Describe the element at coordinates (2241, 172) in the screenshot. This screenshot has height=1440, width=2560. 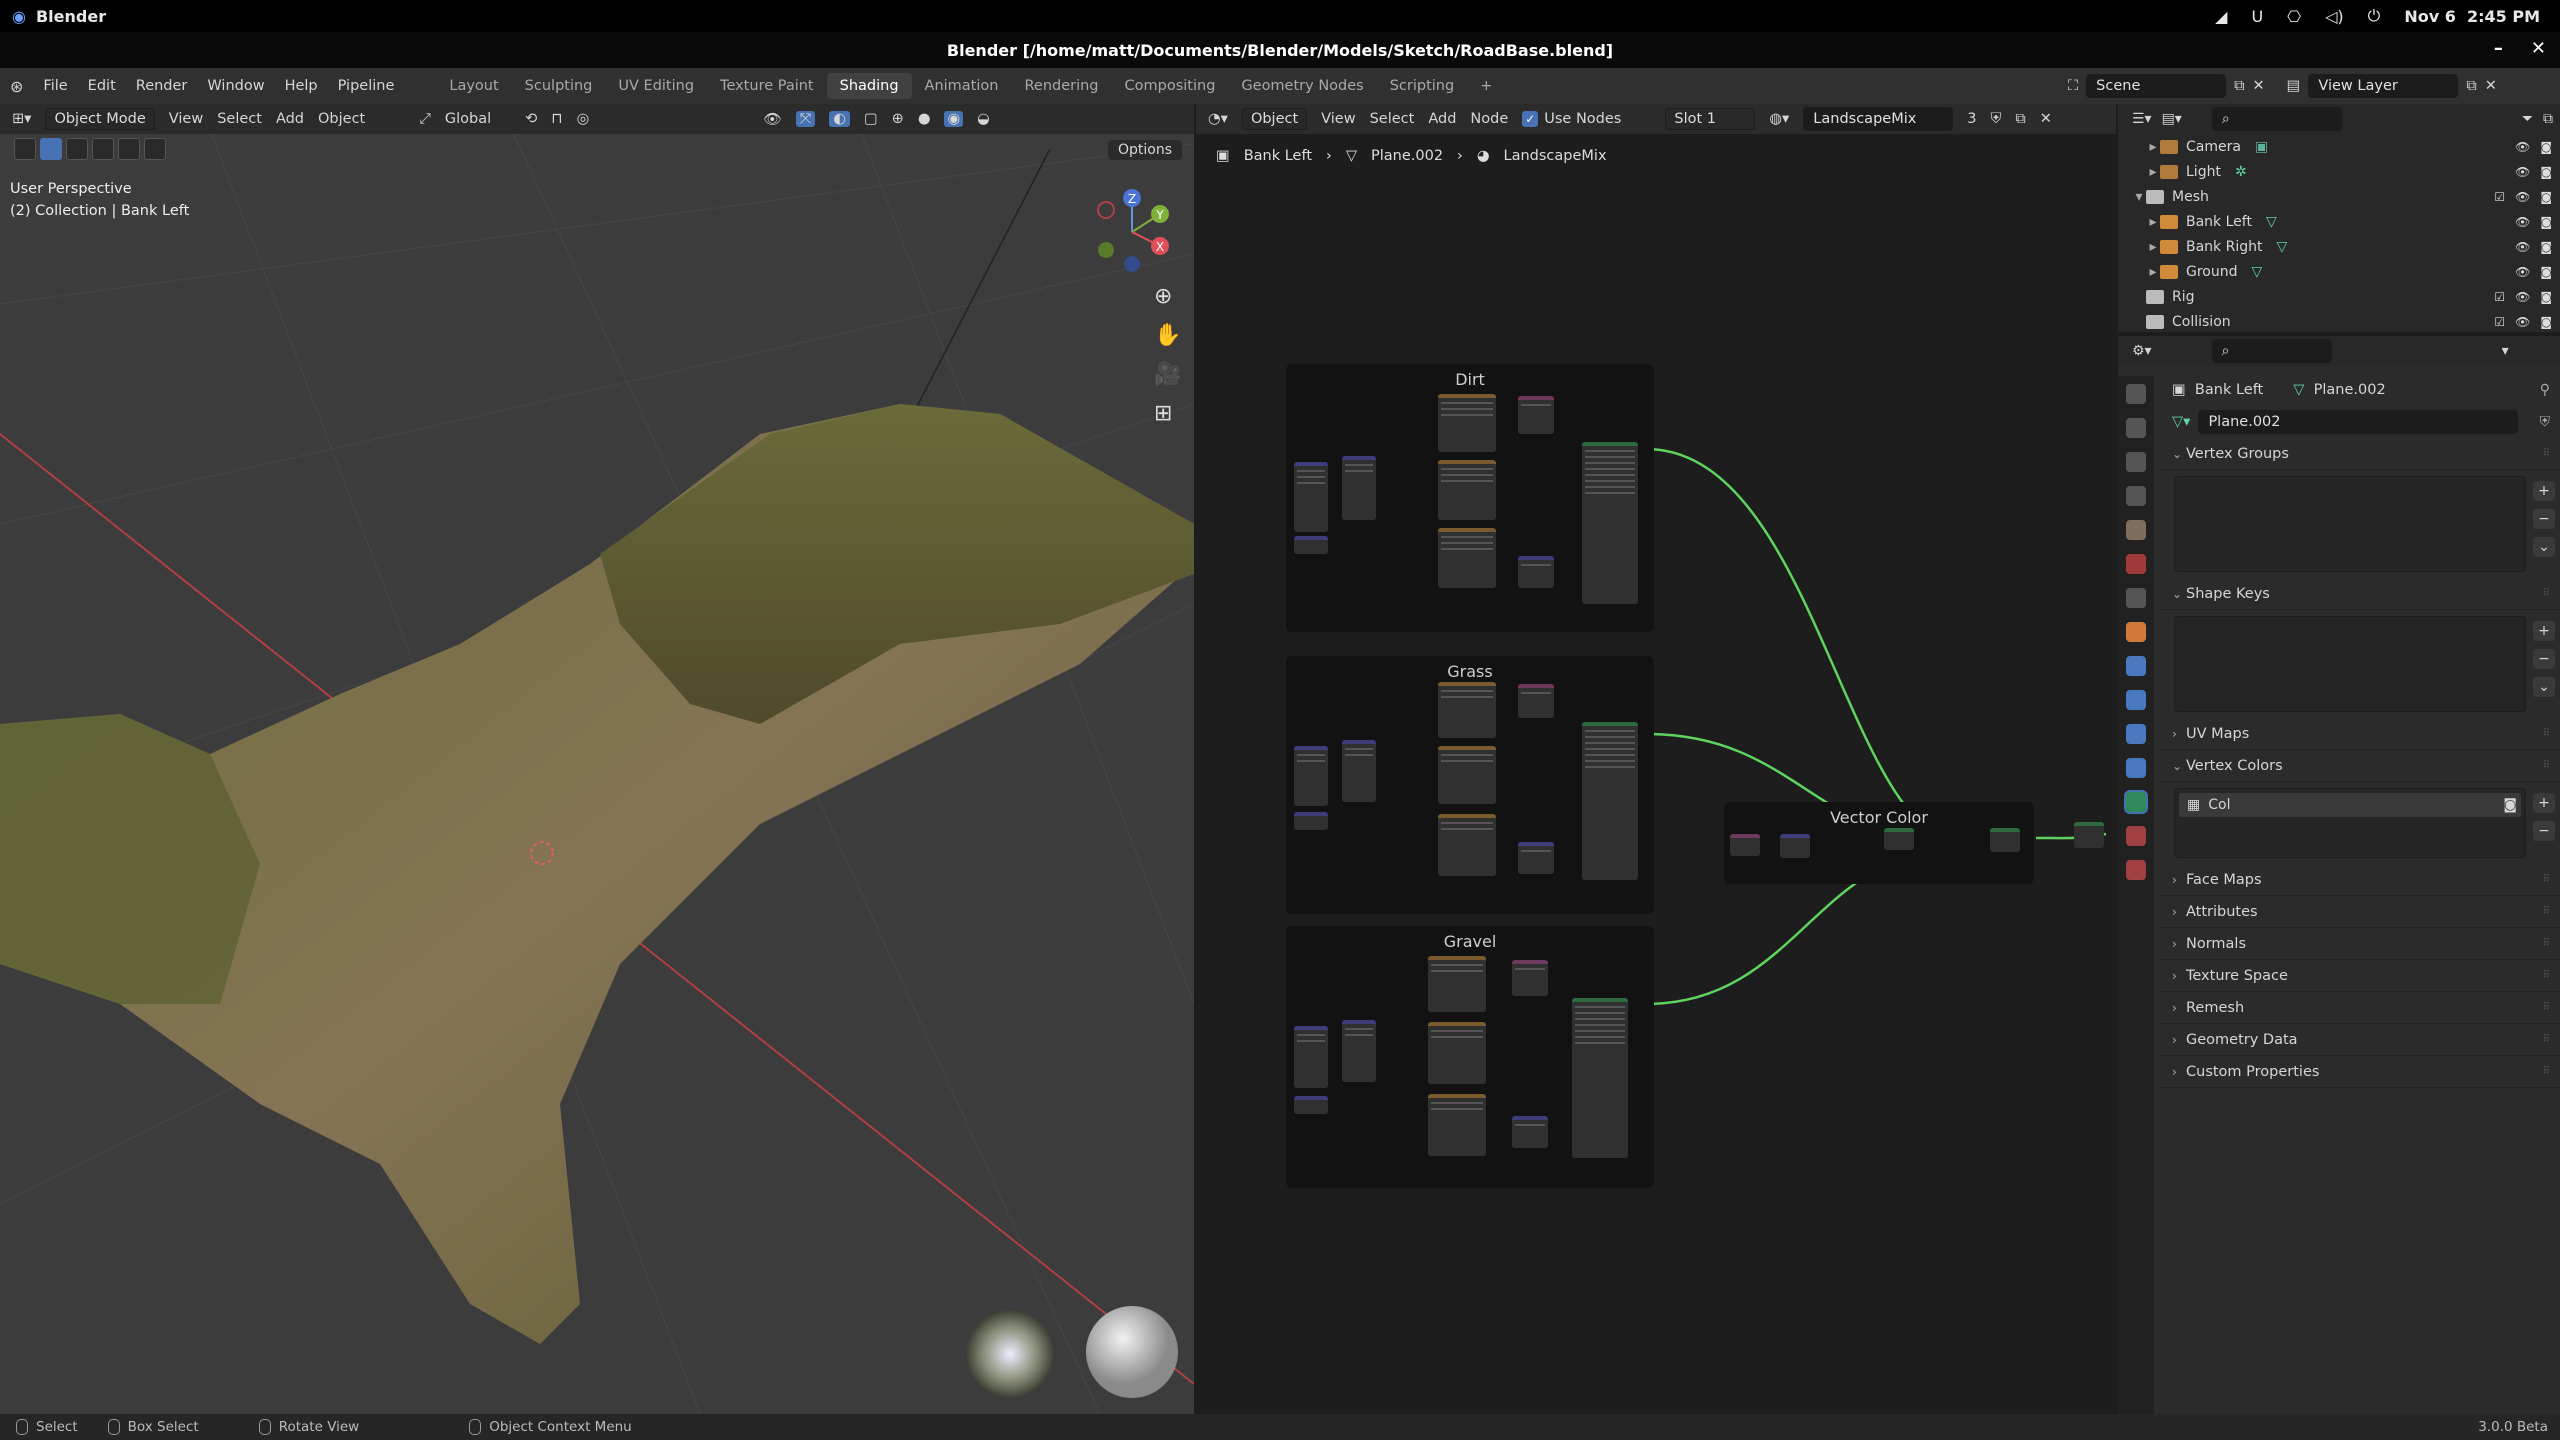
I see `light-data-icon: ✲` at that location.